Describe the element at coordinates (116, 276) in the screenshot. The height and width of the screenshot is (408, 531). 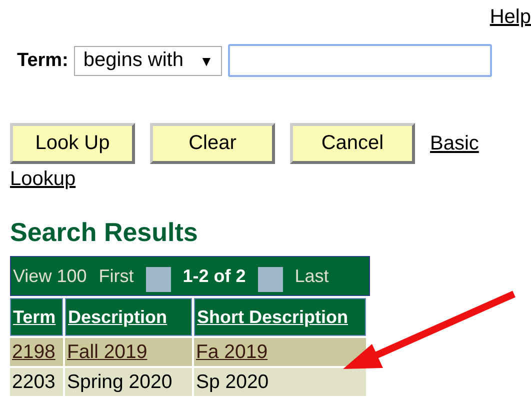
I see `first-link: First` at that location.